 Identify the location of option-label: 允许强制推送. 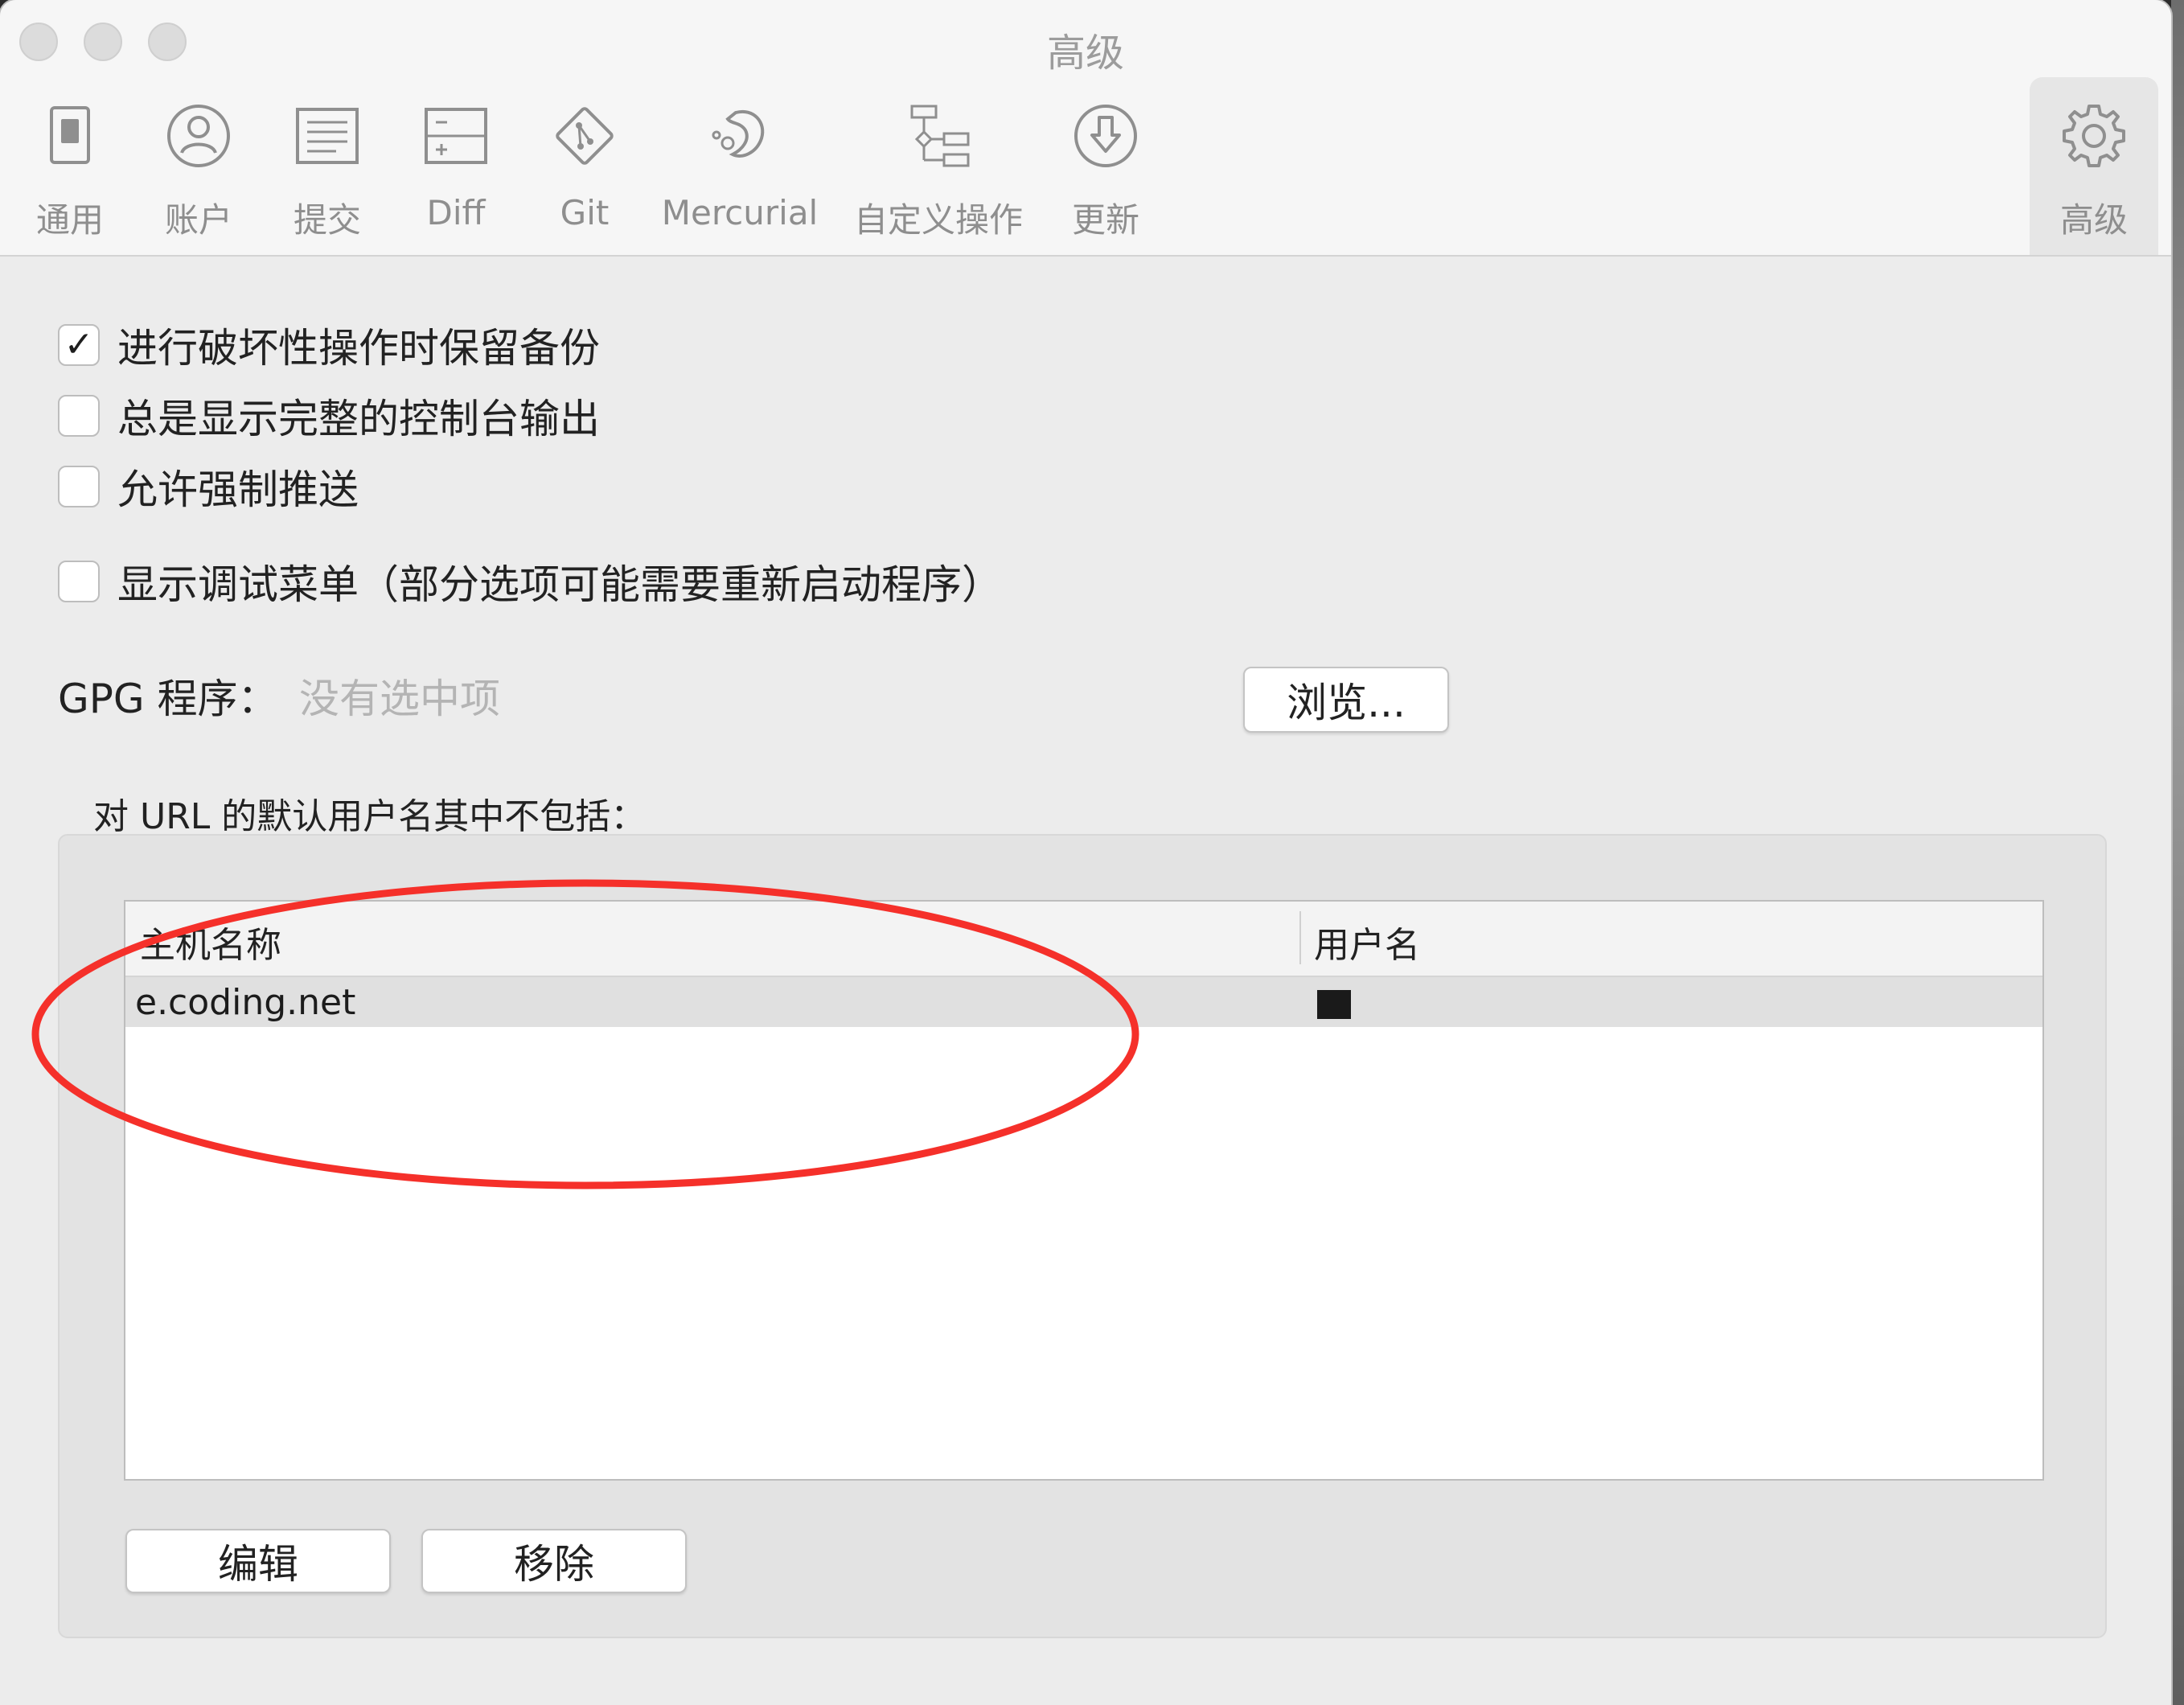
(238, 489).